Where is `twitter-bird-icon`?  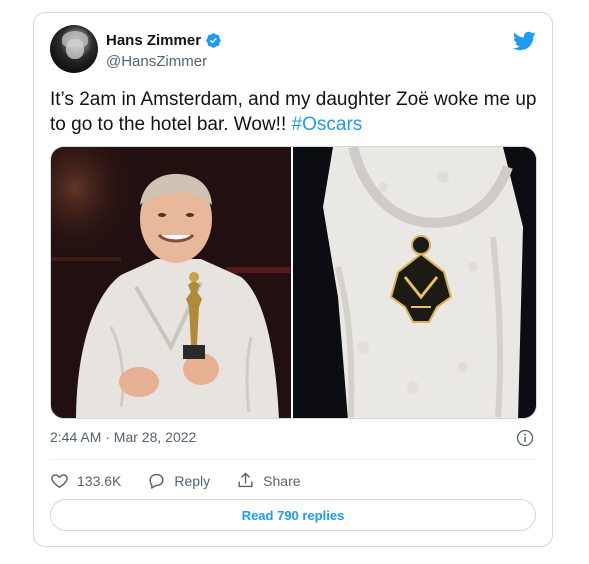
twitter-bird-icon is located at coordinates (524, 41).